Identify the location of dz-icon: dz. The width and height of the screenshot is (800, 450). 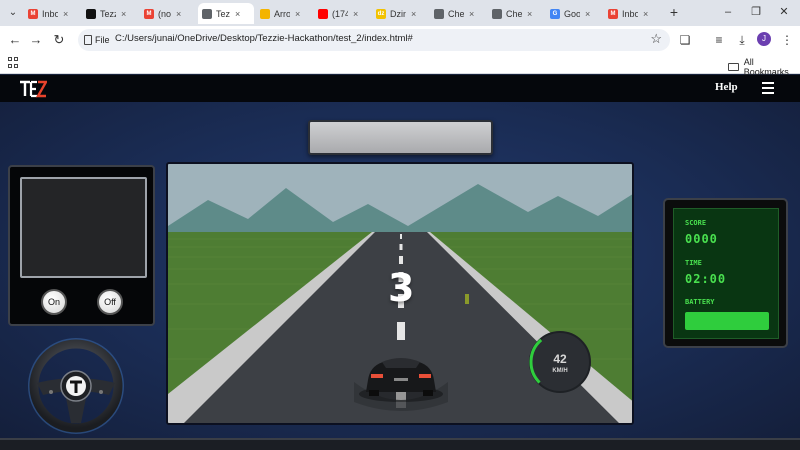
(381, 13).